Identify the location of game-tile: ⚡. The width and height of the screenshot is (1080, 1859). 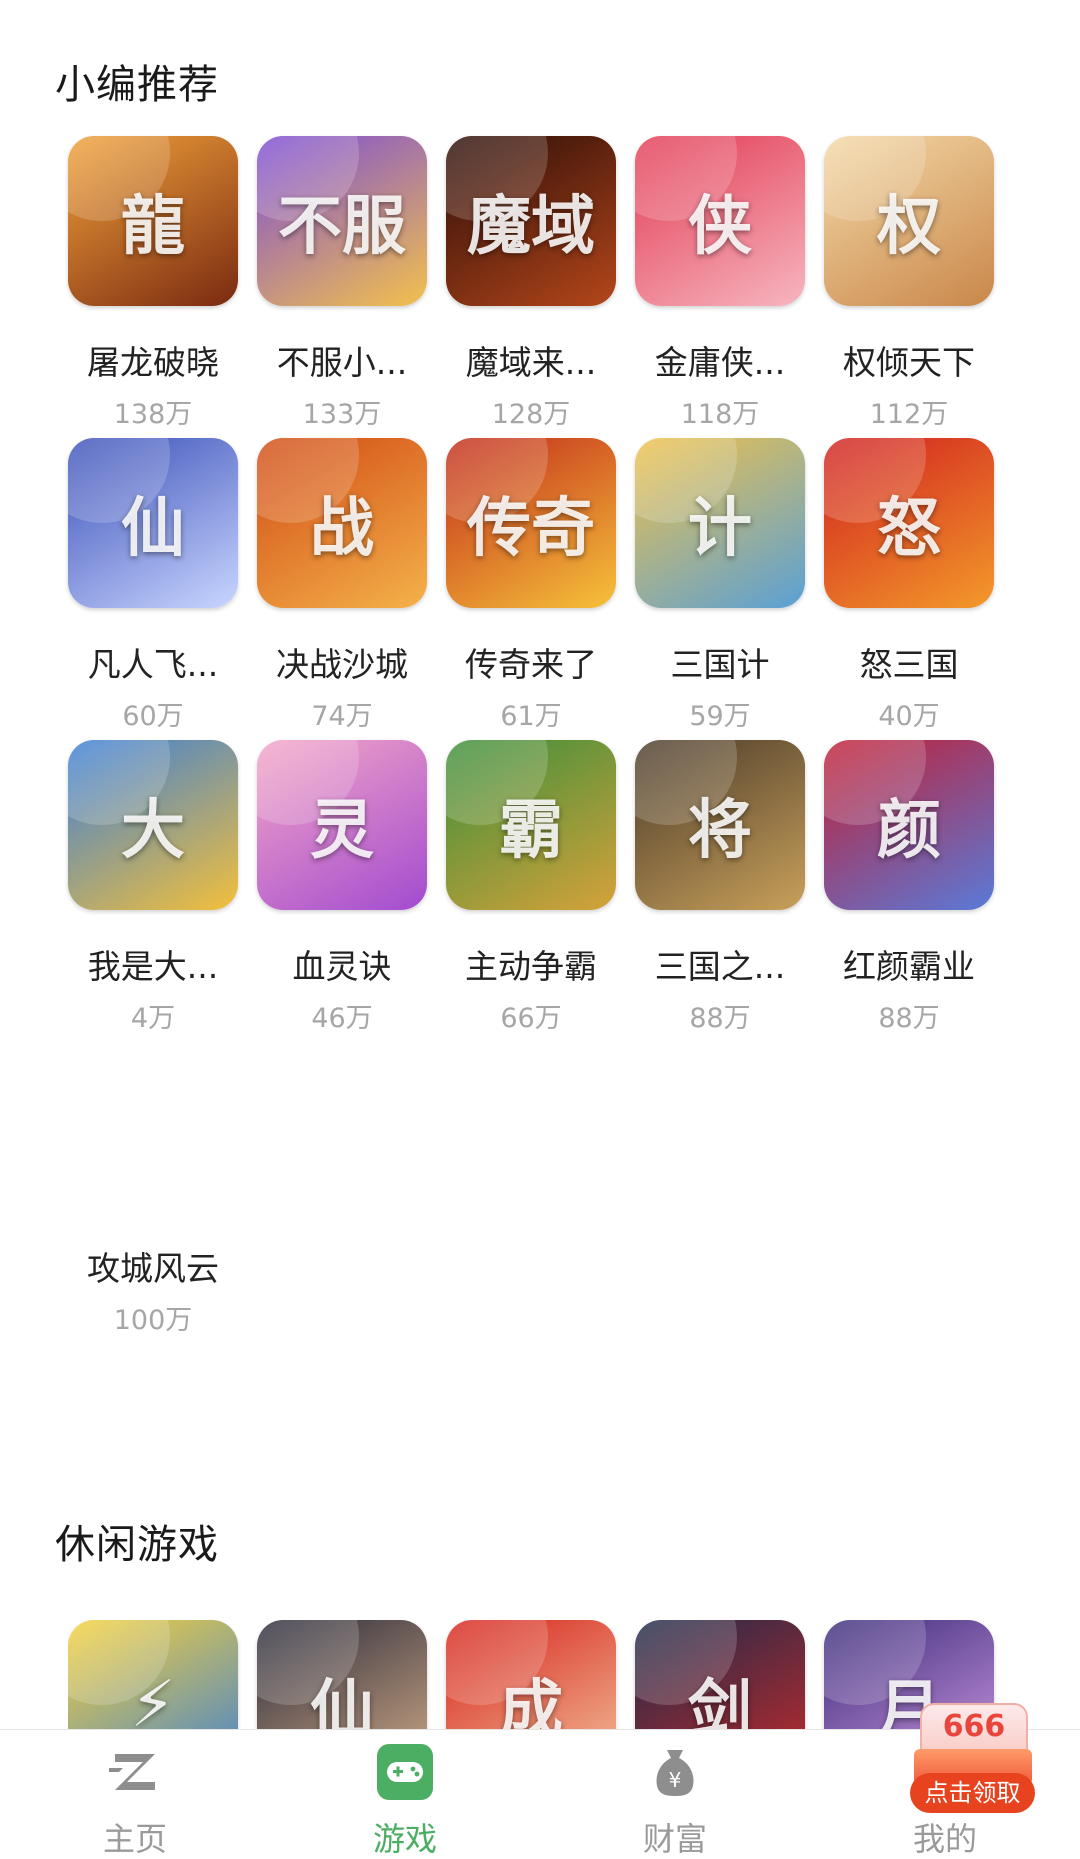
(153, 1675).